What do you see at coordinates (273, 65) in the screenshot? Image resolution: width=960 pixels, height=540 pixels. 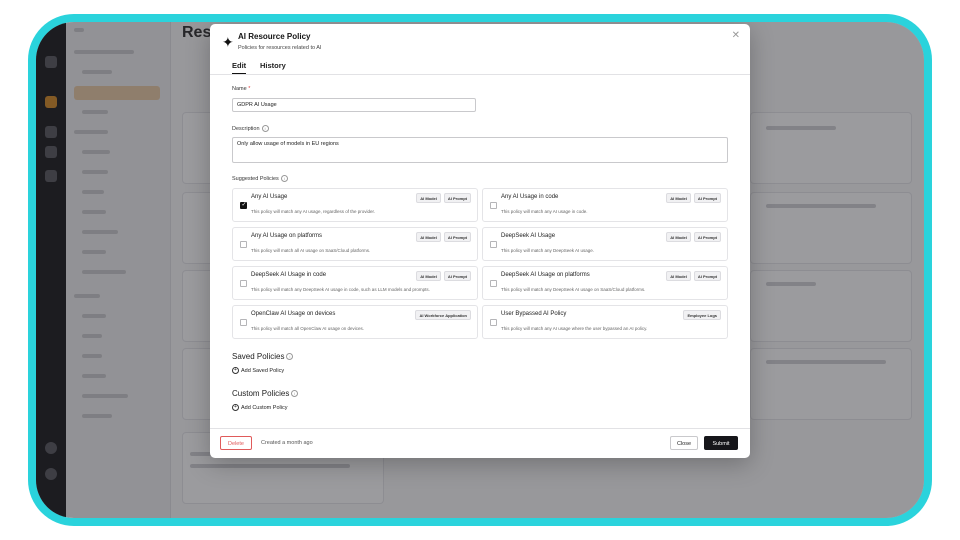 I see `tab-history: History` at bounding box center [273, 65].